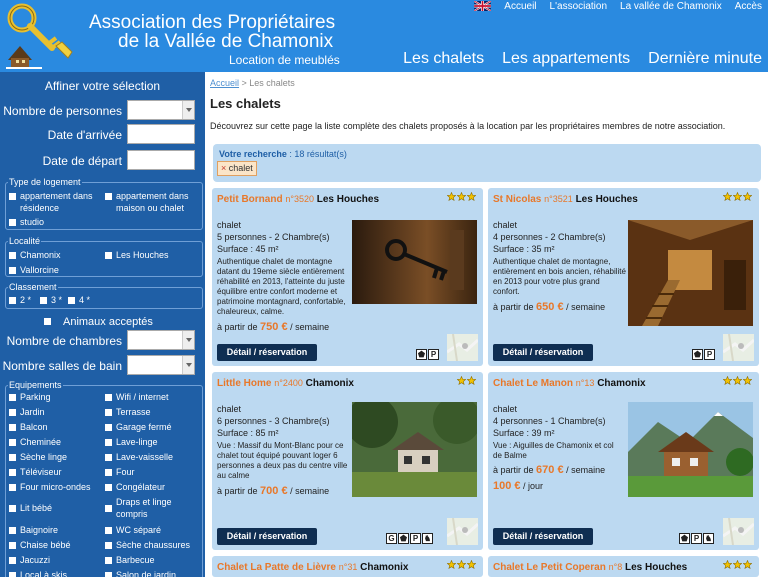 The image size is (768, 577). Describe the element at coordinates (79, 300) in the screenshot. I see `checkbox-4-etoiles: 4 *` at that location.